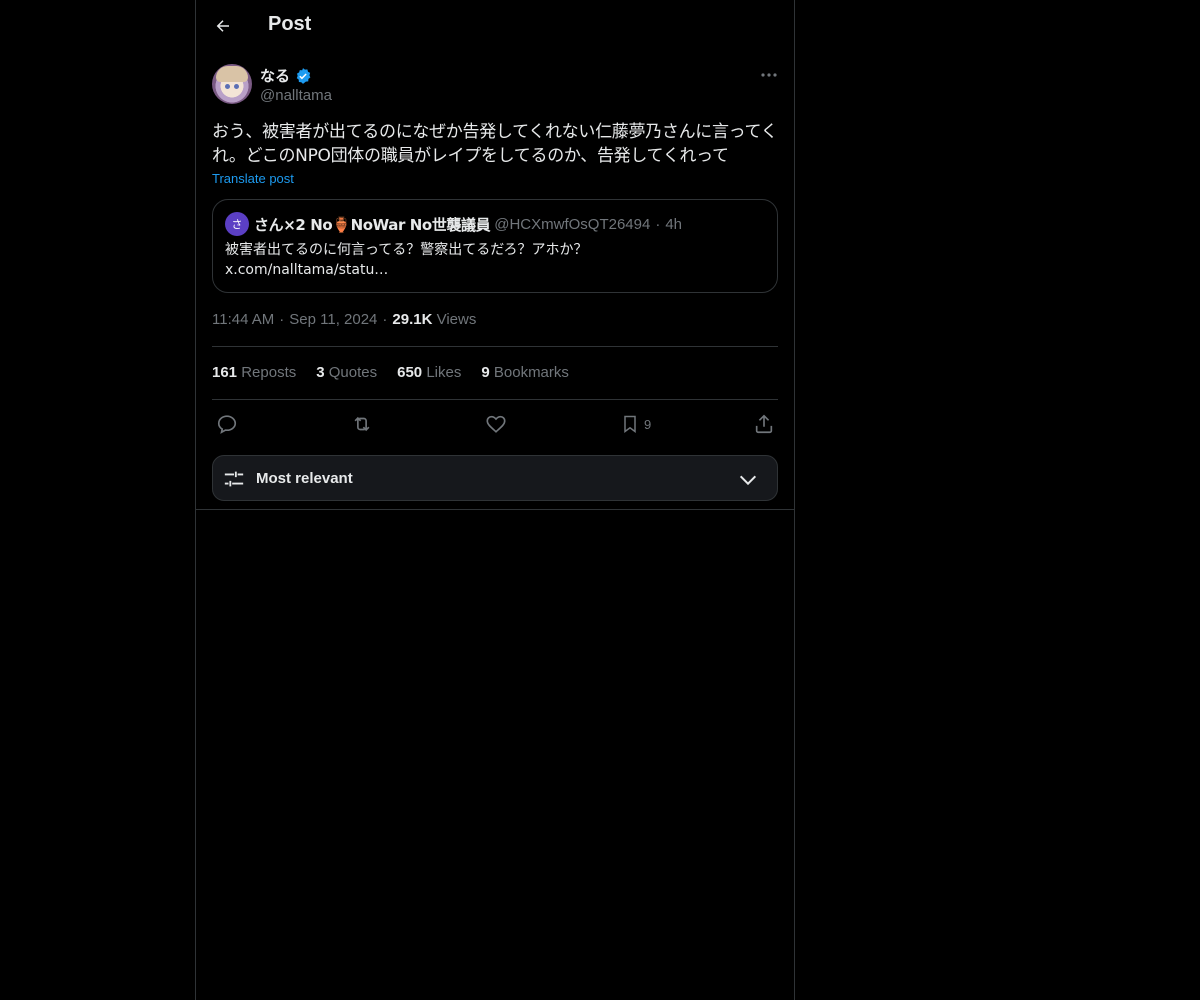 The image size is (1200, 1000). I want to click on bookmark-button: 9, so click(635, 424).